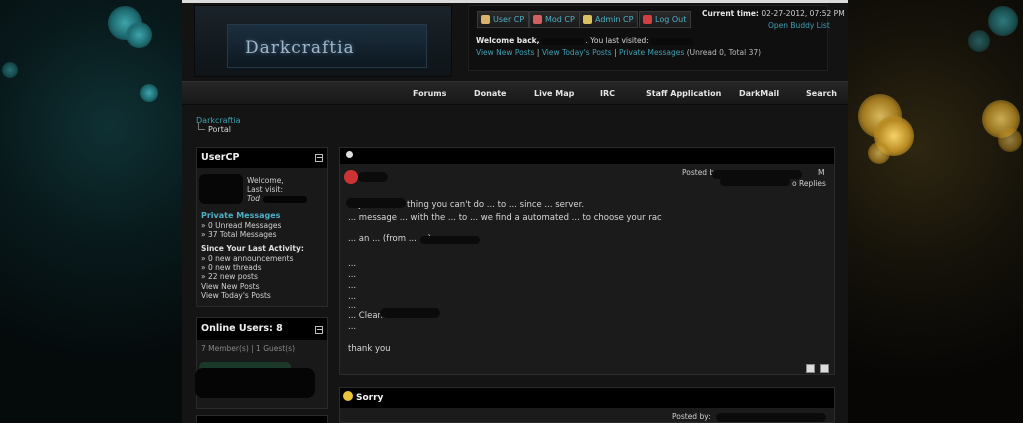  What do you see at coordinates (651, 52) in the screenshot?
I see `private-messages-link: Private Messages` at bounding box center [651, 52].